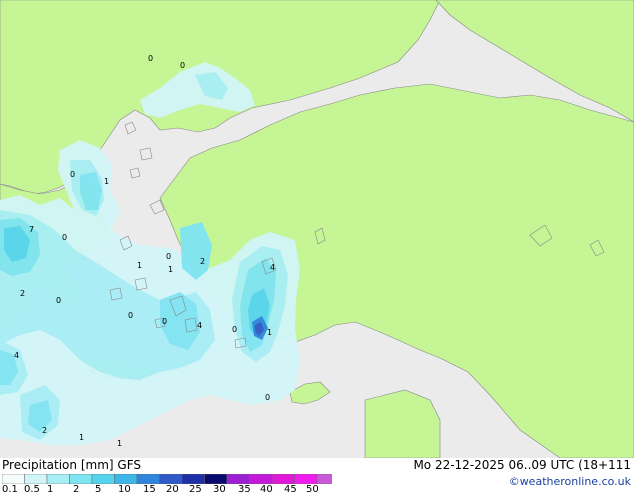  What do you see at coordinates (402, 424) in the screenshot?
I see `levant-land` at bounding box center [402, 424].